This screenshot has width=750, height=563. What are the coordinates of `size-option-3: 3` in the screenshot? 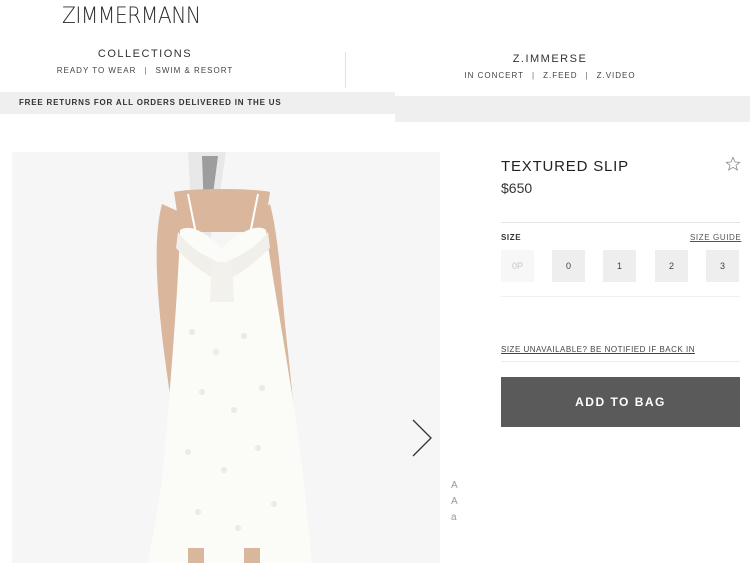 It's located at (722, 266).